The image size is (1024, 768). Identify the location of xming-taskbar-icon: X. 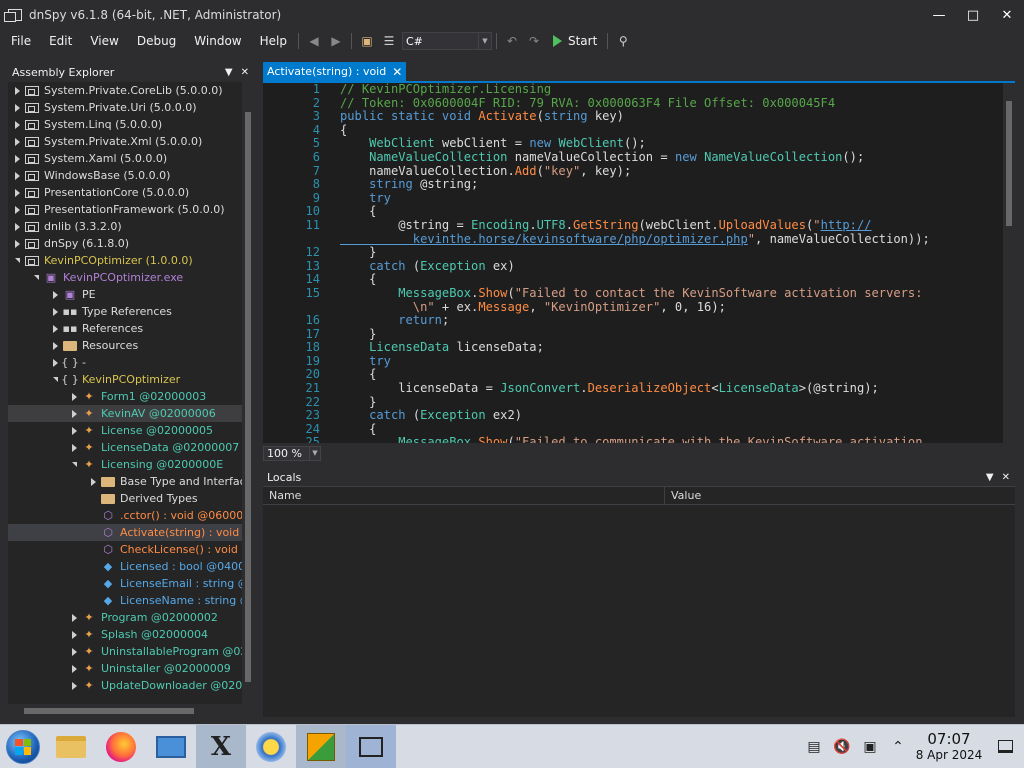
(221, 746).